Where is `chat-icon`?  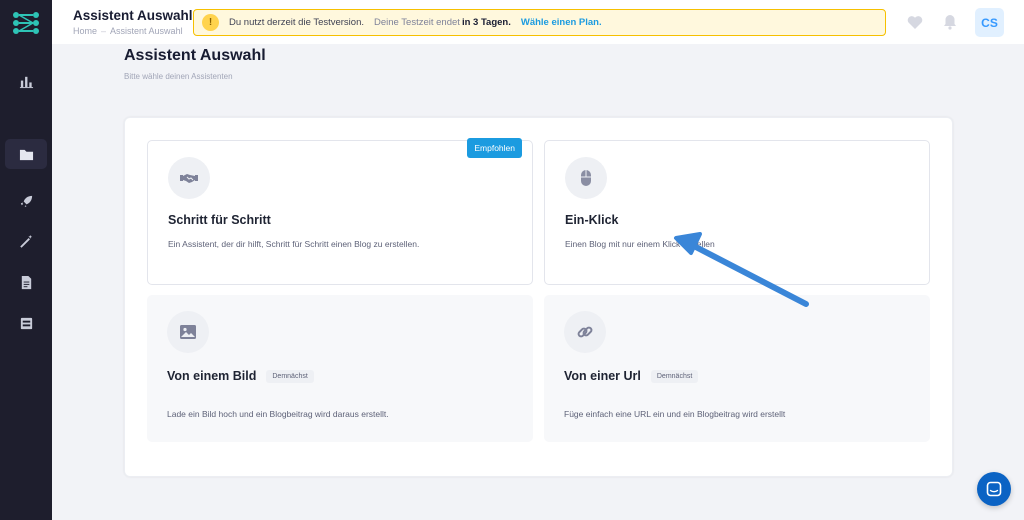
chat-icon is located at coordinates (994, 489).